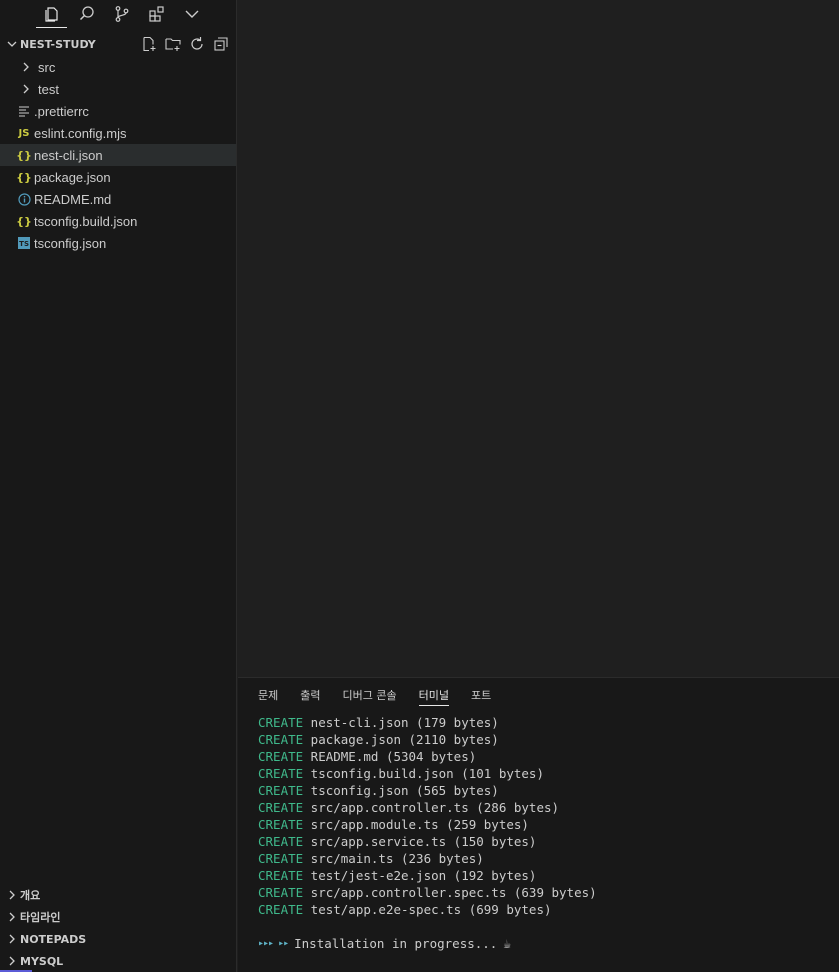 This screenshot has width=839, height=972. I want to click on tree-item-prettierrc: .prettierrc, so click(118, 111).